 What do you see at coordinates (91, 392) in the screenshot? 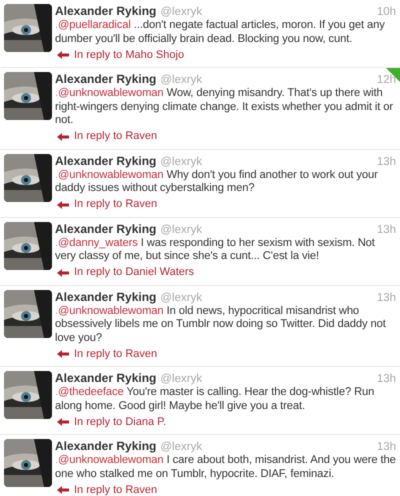
I see `mention-link: @thedeeface` at bounding box center [91, 392].